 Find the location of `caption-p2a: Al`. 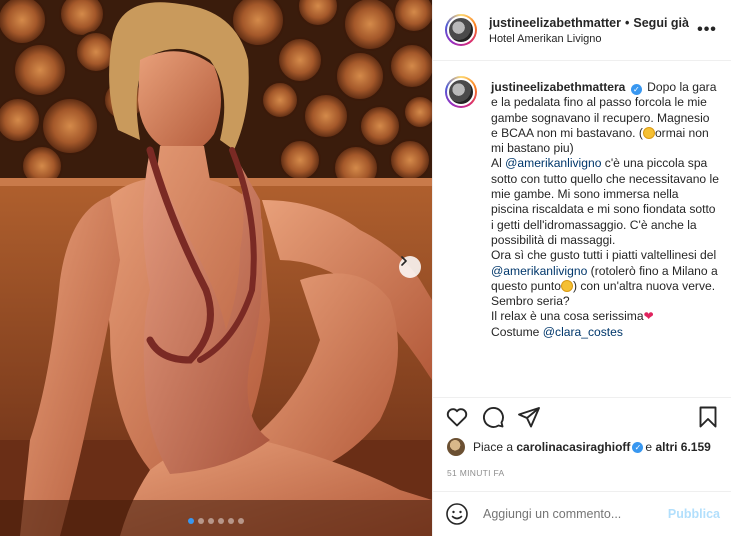

caption-p2a: Al is located at coordinates (498, 163).